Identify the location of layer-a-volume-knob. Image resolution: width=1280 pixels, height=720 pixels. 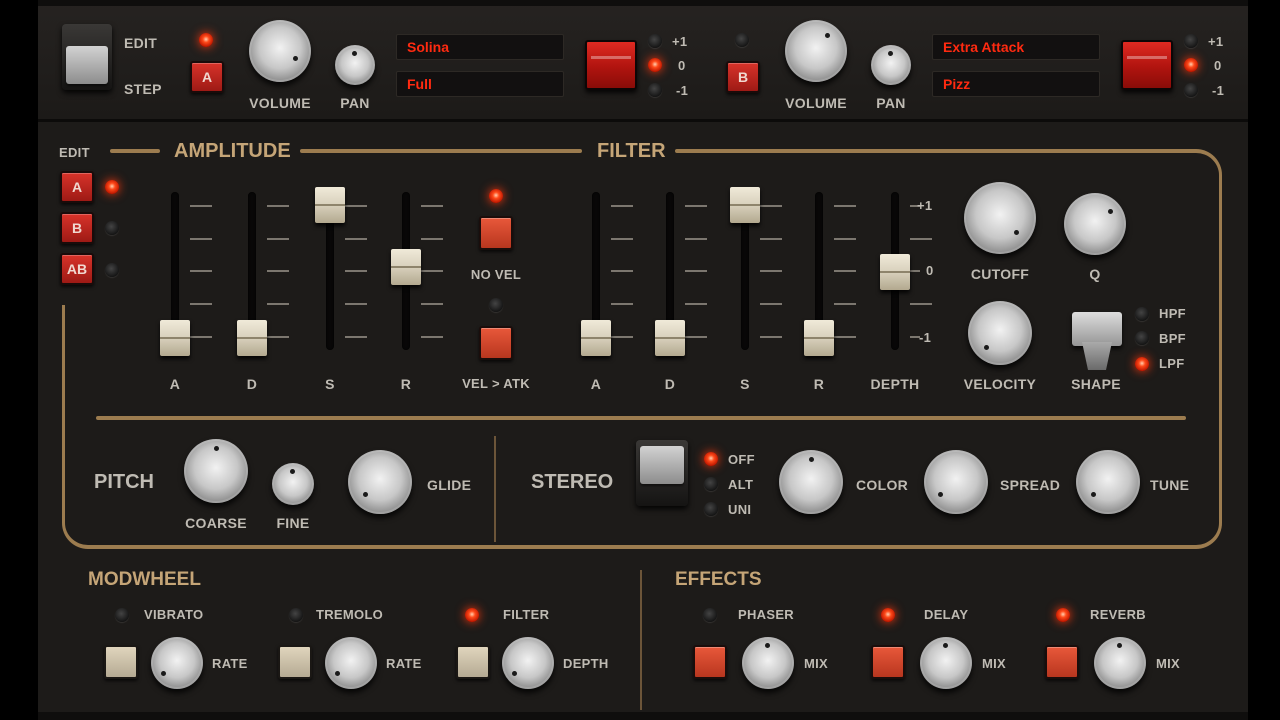
(280, 51).